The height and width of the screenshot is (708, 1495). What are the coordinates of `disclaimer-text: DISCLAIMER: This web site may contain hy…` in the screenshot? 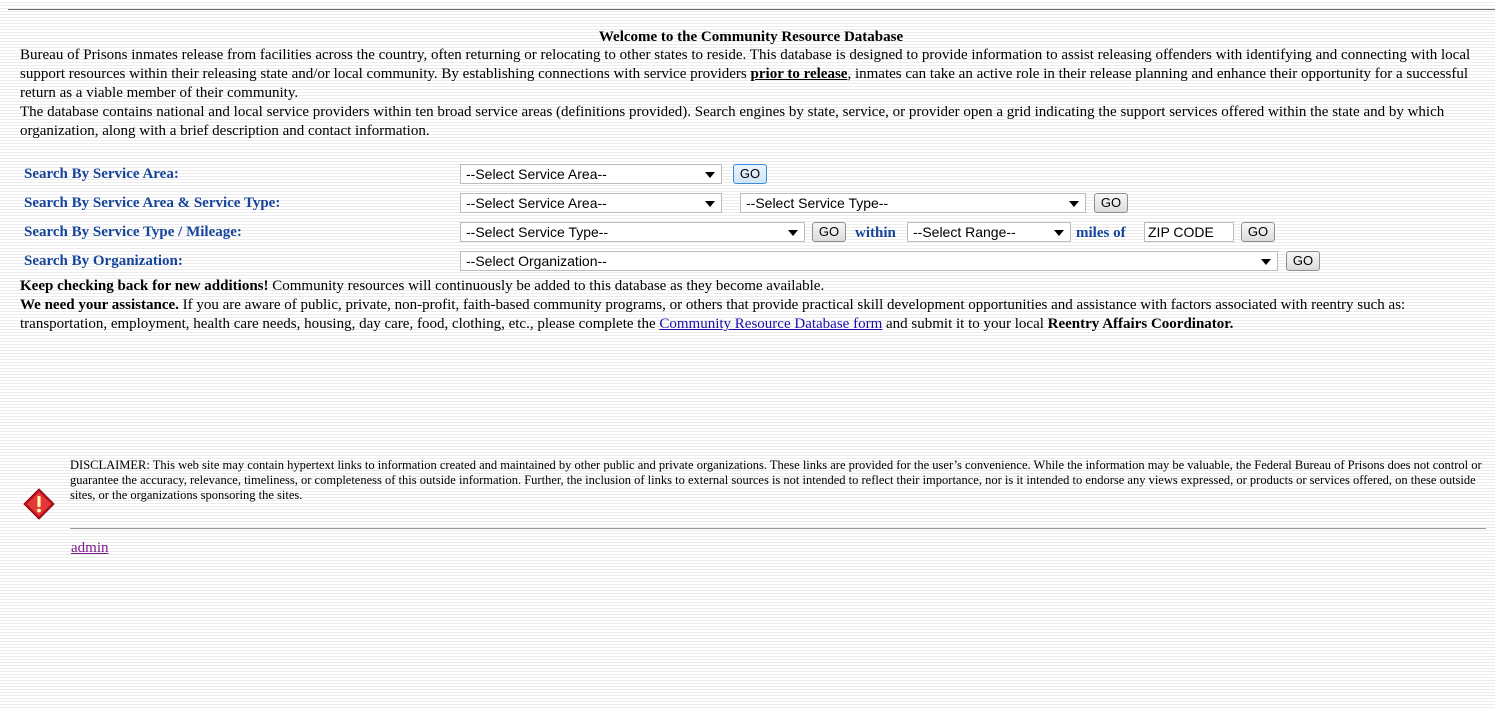 It's located at (776, 480).